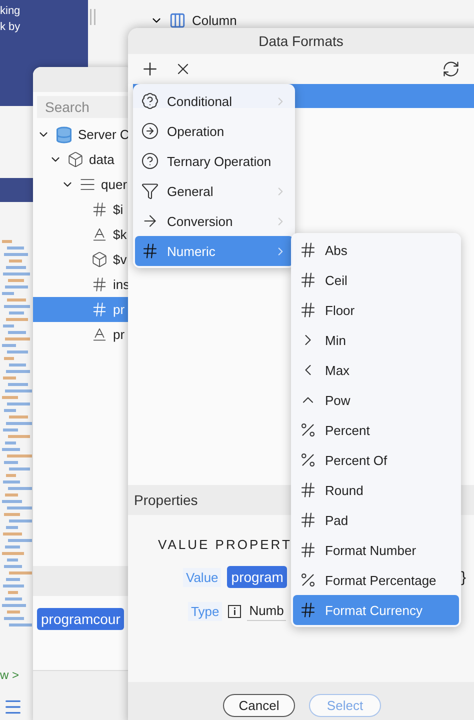 The height and width of the screenshot is (720, 474). Describe the element at coordinates (11, 27) in the screenshot. I see `banner-text: k by` at that location.